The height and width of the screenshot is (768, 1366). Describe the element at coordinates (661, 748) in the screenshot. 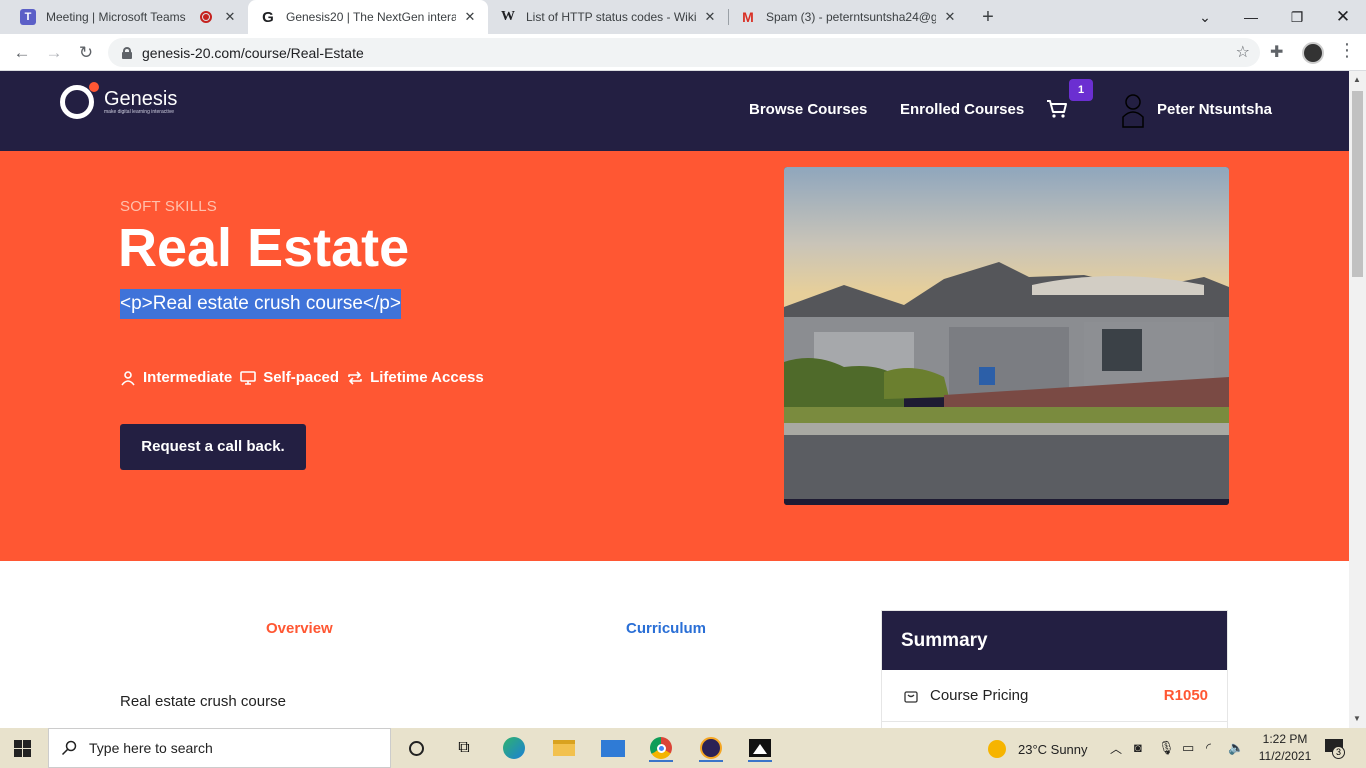

I see `chrome-icon` at that location.